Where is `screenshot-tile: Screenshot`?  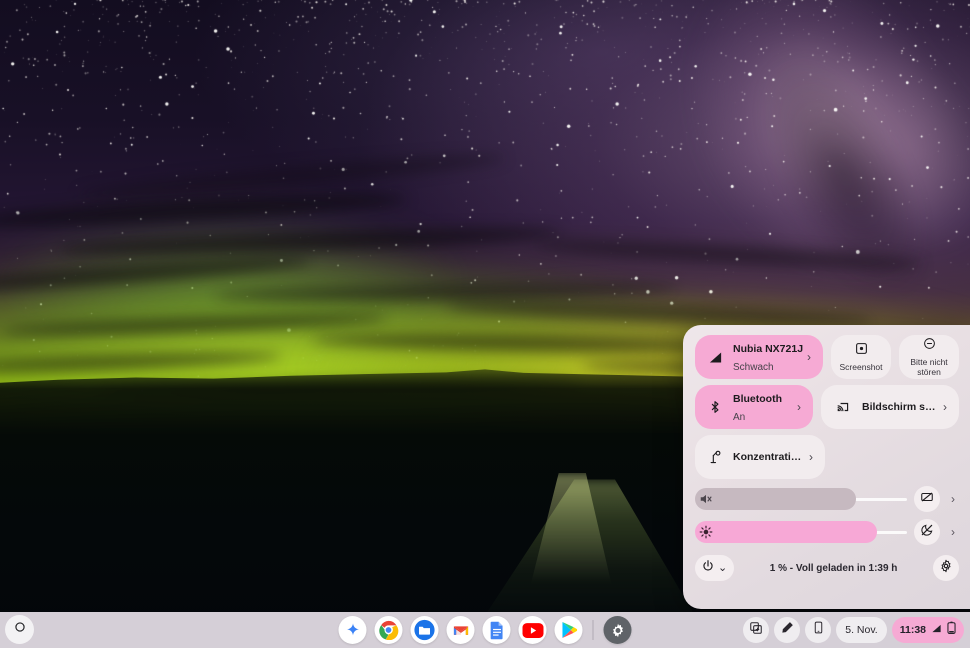 screenshot-tile: Screenshot is located at coordinates (861, 357).